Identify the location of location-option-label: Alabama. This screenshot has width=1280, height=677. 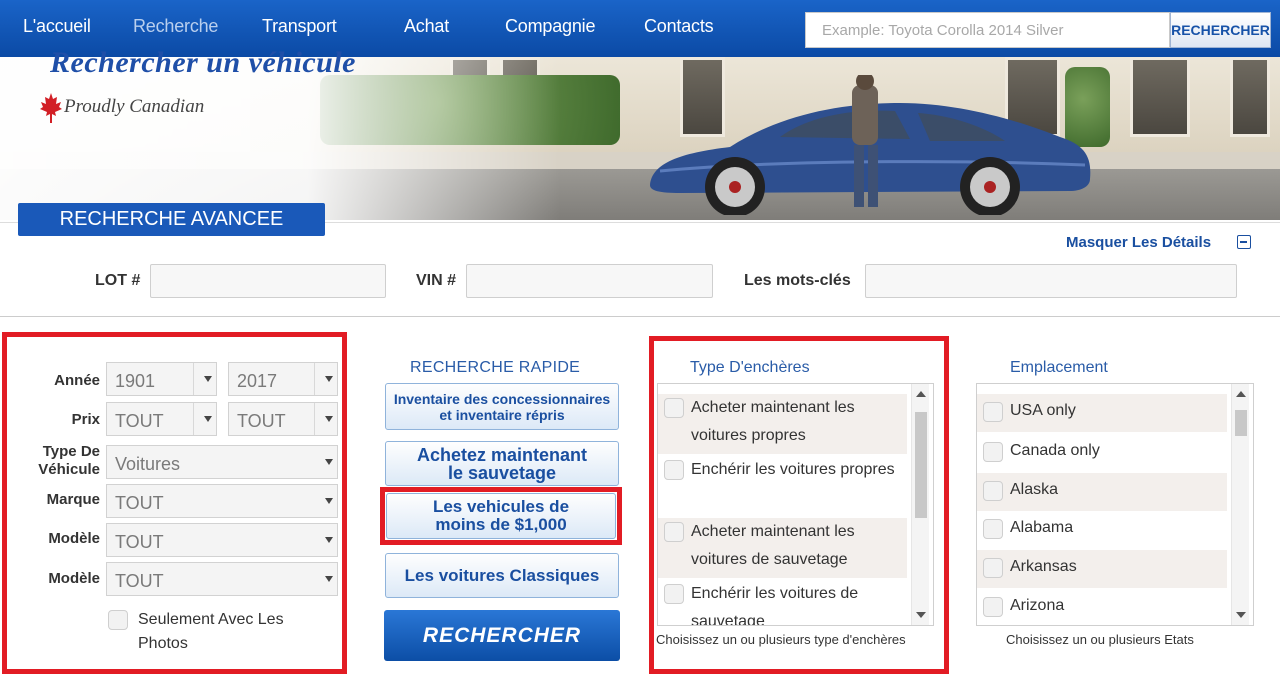
(1042, 527).